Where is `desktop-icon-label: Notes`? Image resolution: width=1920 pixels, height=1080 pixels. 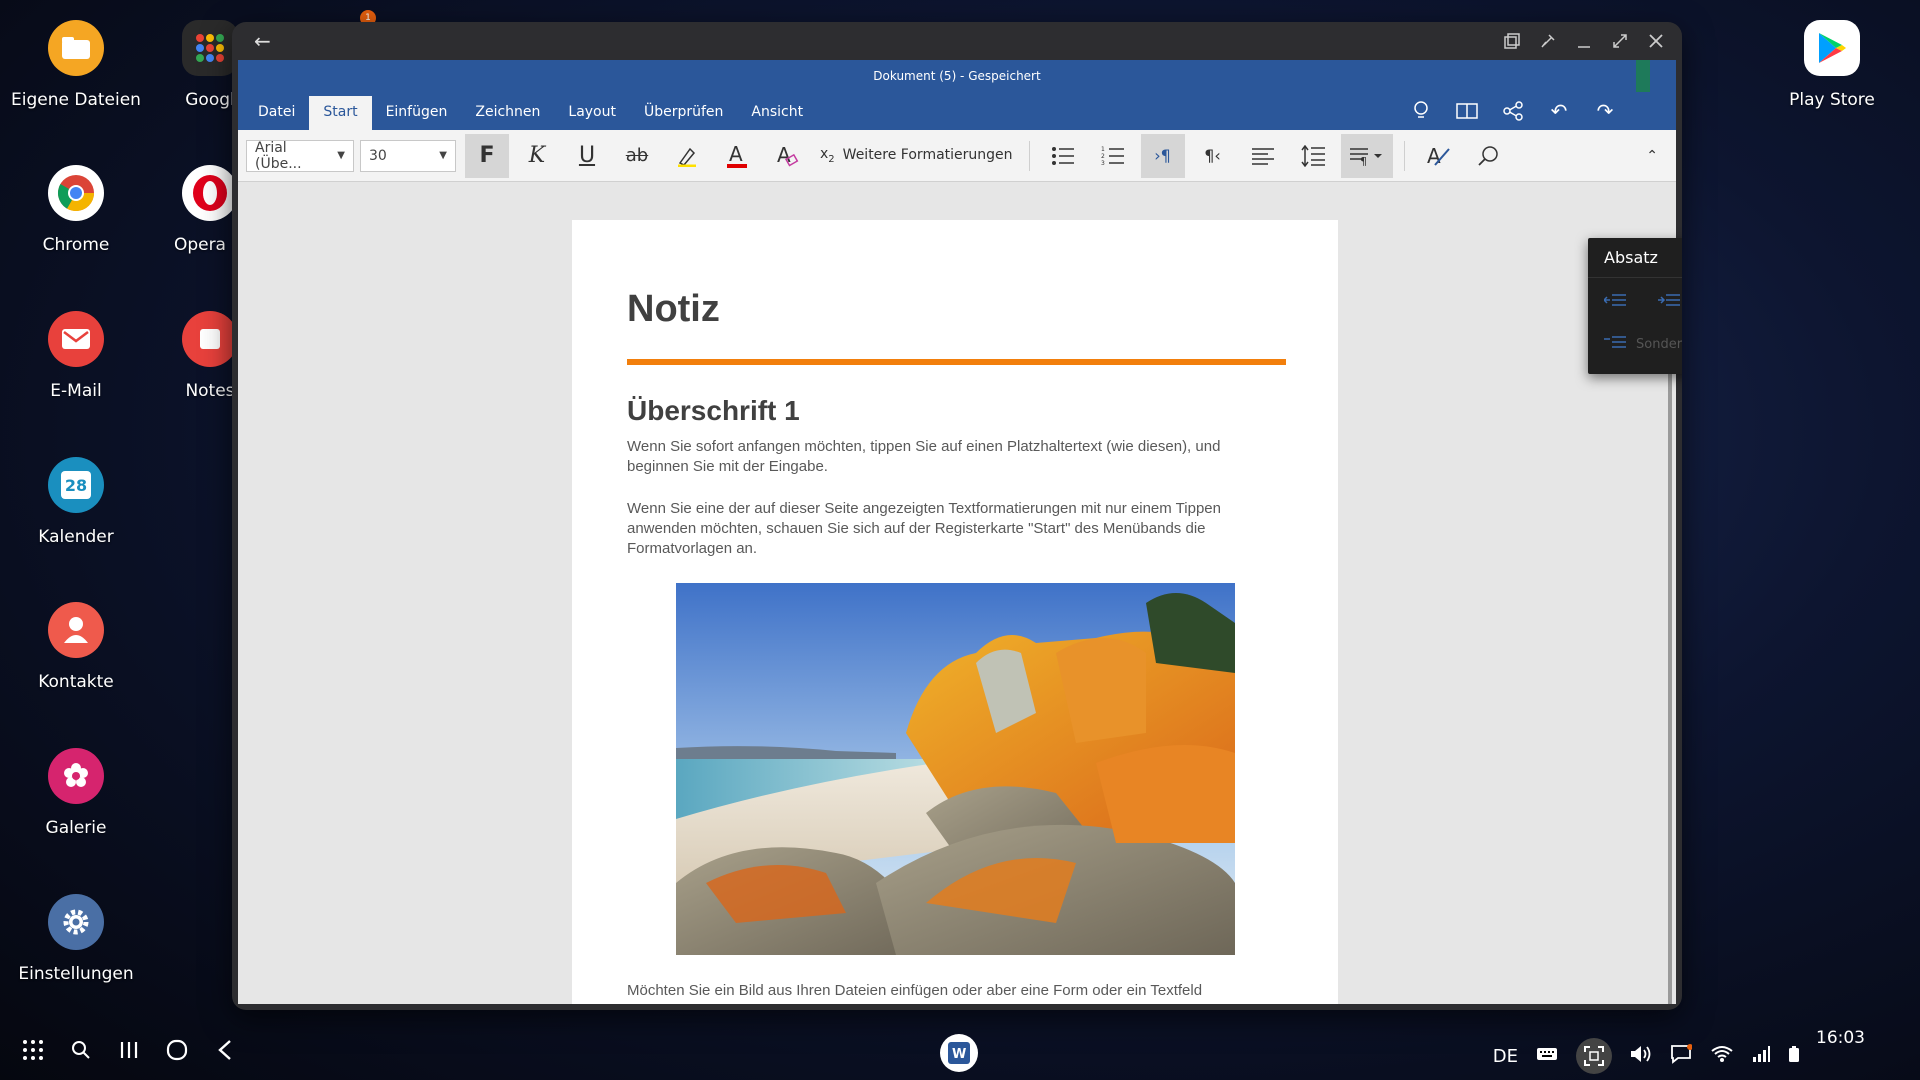 desktop-icon-label: Notes is located at coordinates (210, 391).